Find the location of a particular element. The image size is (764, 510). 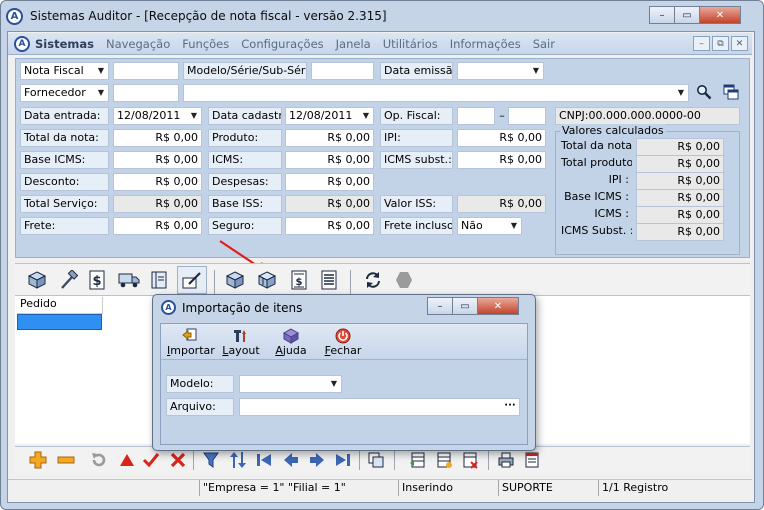

menu-sistemas: Sistemas is located at coordinates (64, 44).